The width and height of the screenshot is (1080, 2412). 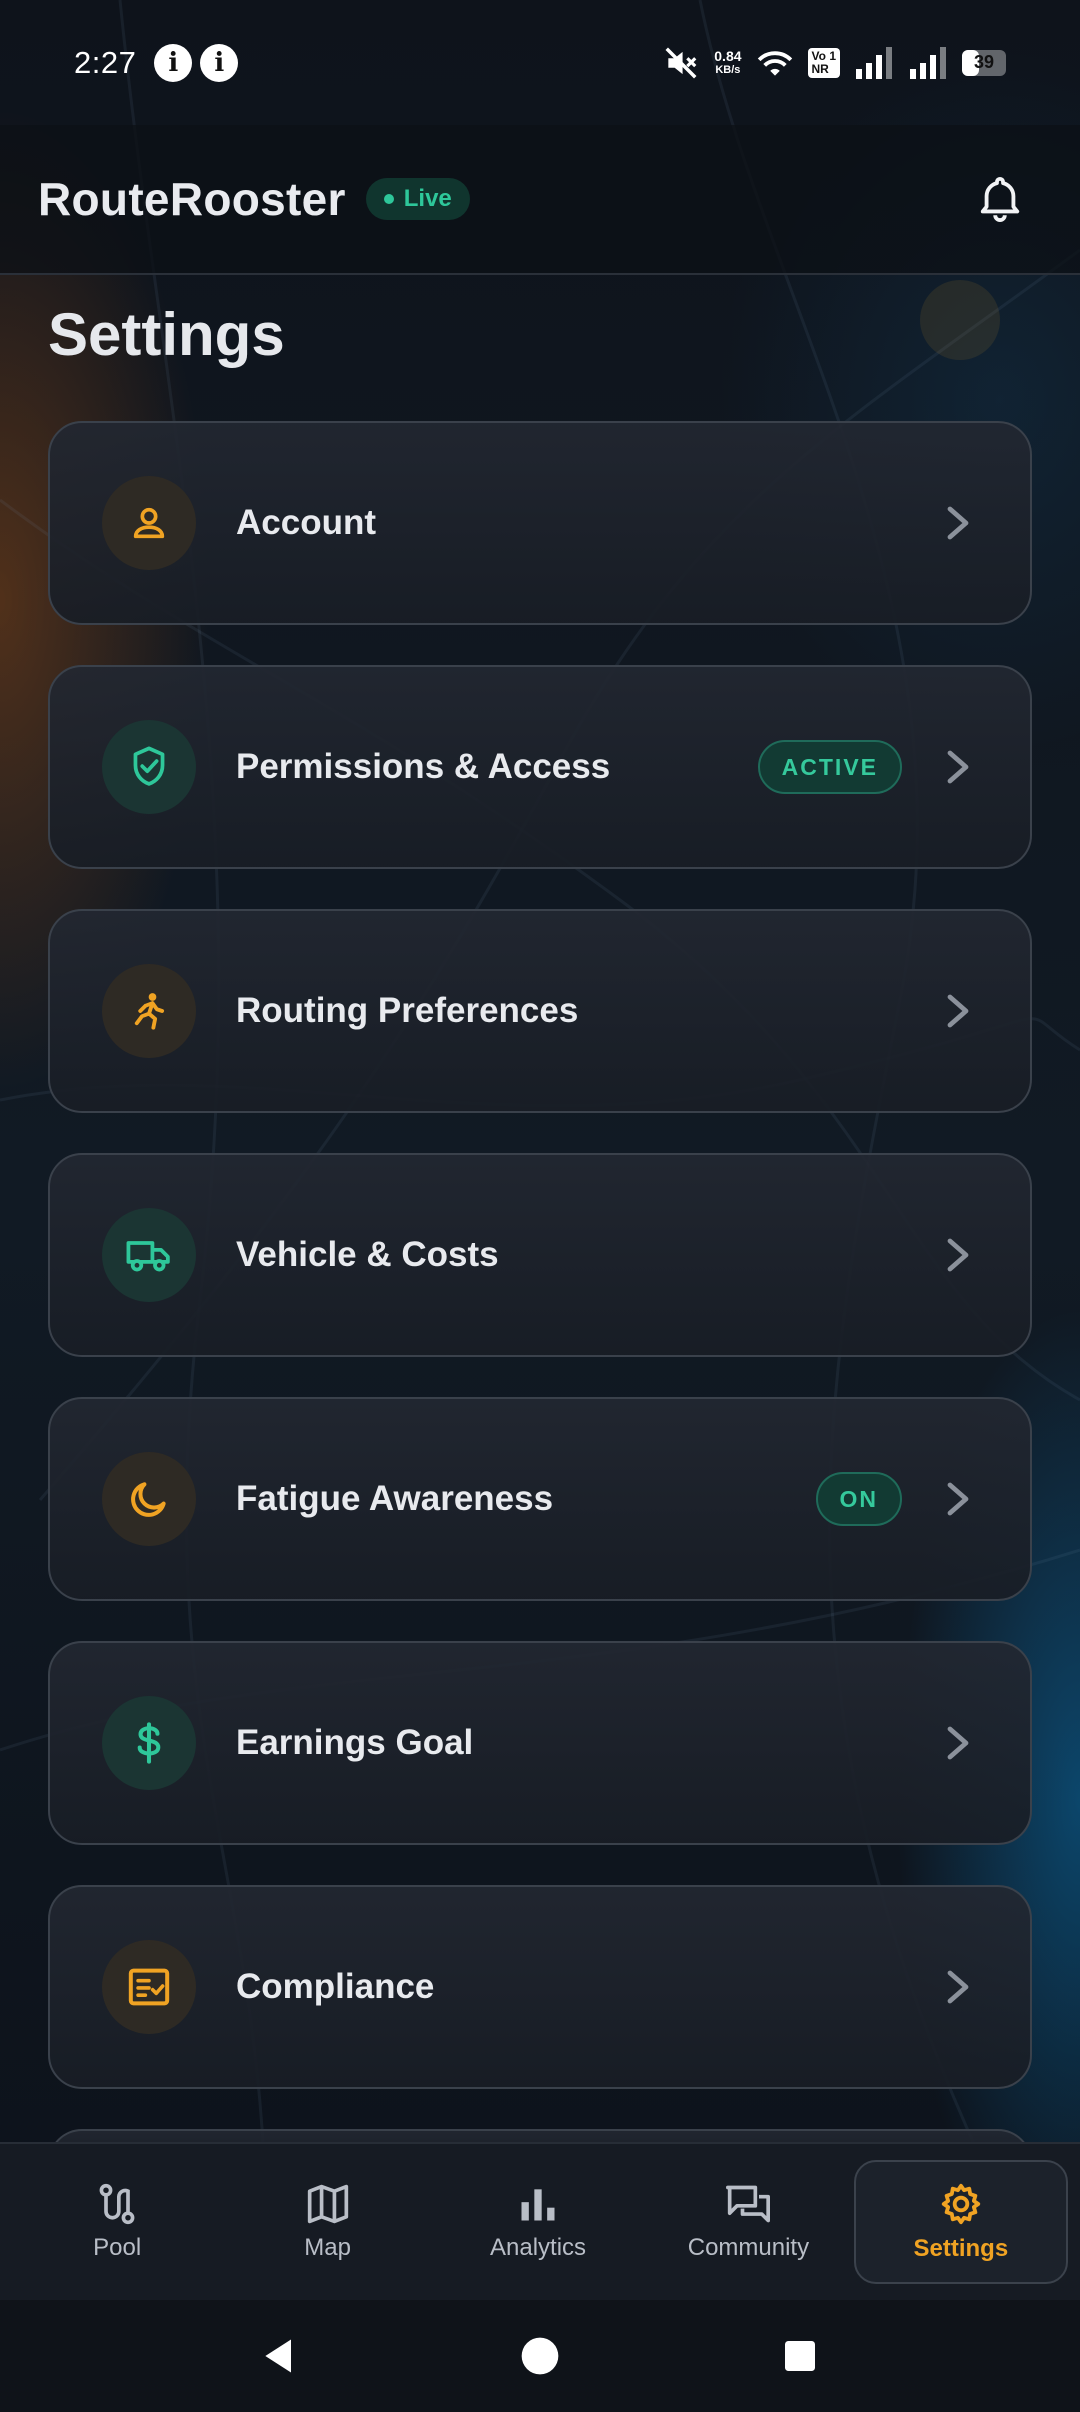 What do you see at coordinates (395, 1498) in the screenshot?
I see `settings-item-label: Fatigue Awareness` at bounding box center [395, 1498].